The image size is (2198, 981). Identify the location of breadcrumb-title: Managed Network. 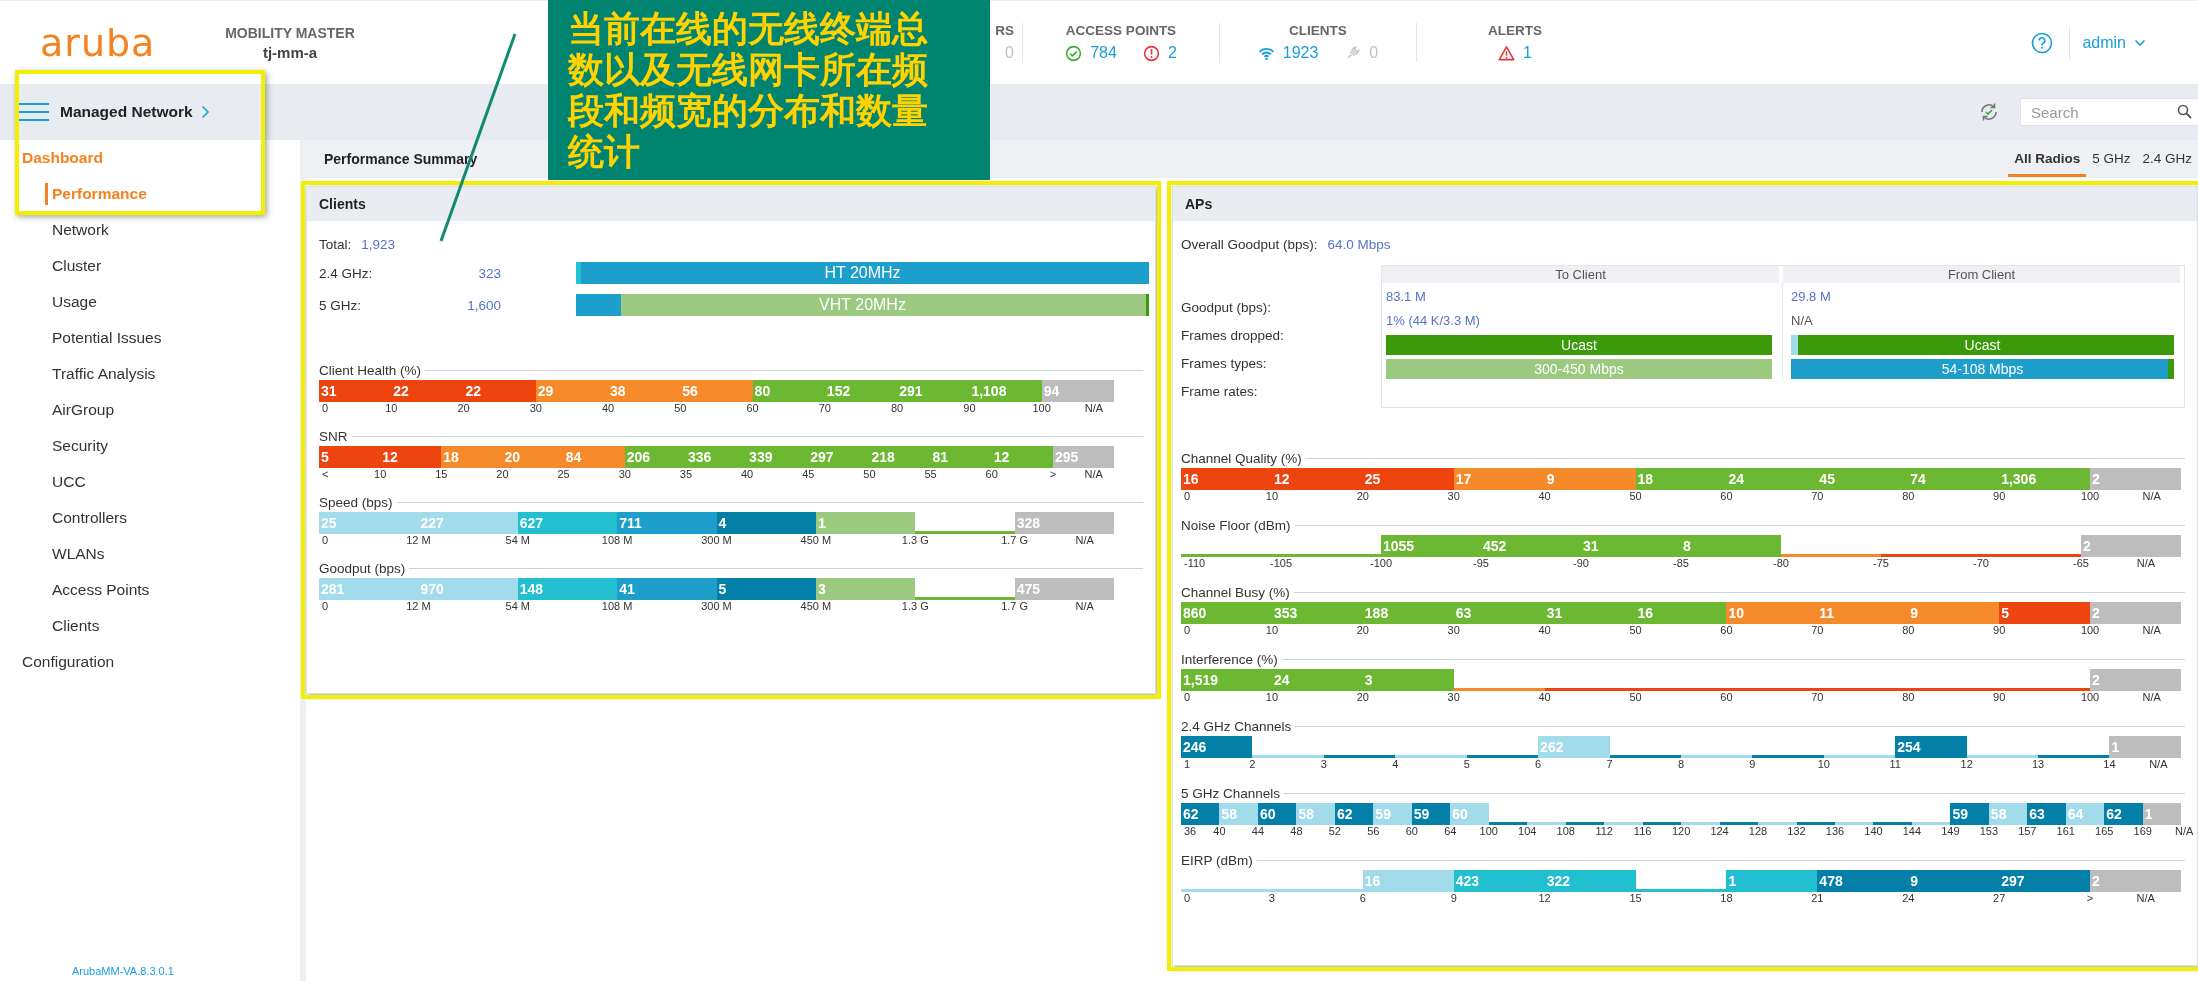
(126, 112).